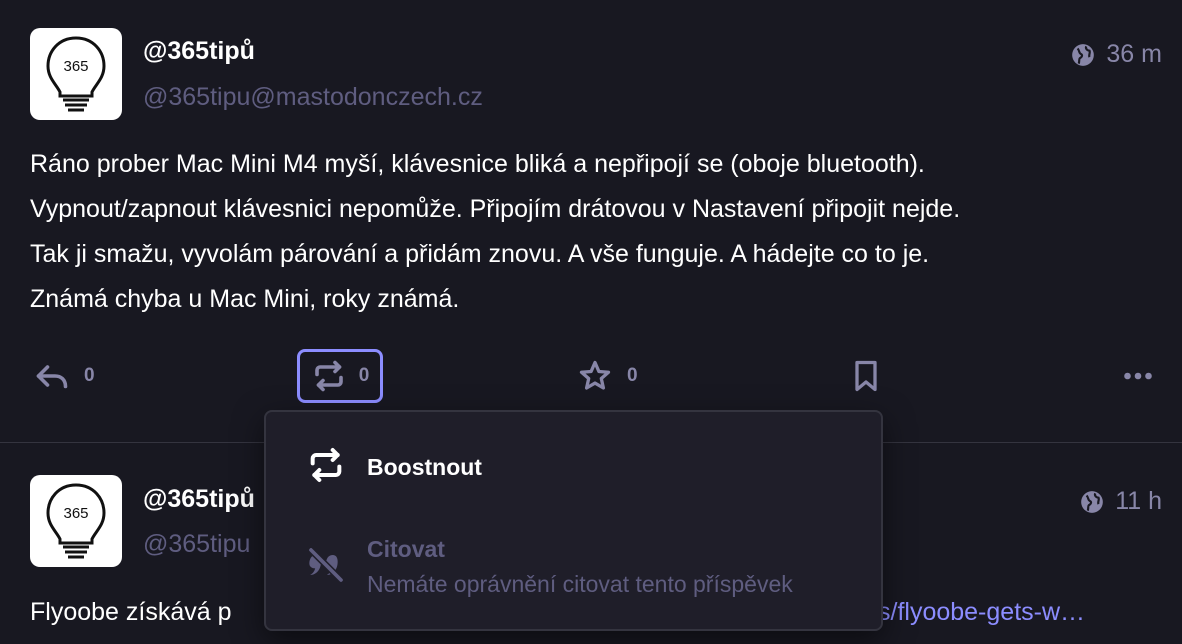 The height and width of the screenshot is (644, 1182). I want to click on bookmark-icon, so click(866, 376).